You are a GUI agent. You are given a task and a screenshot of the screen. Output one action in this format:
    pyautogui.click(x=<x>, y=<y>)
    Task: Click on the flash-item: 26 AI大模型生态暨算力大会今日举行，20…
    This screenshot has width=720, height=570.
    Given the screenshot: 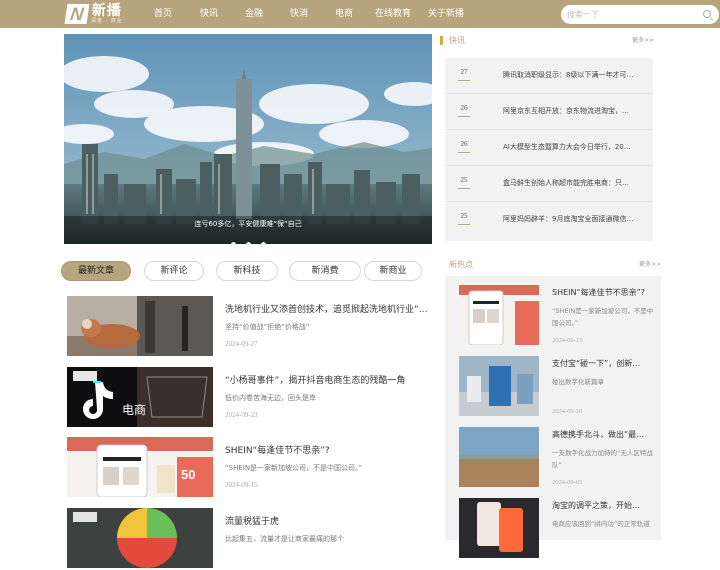 What is the action you would take?
    pyautogui.click(x=549, y=148)
    